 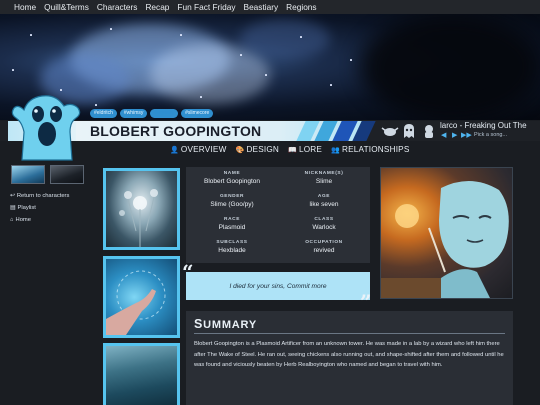 I want to click on field-class: CLASS Warlock, so click(x=324, y=224).